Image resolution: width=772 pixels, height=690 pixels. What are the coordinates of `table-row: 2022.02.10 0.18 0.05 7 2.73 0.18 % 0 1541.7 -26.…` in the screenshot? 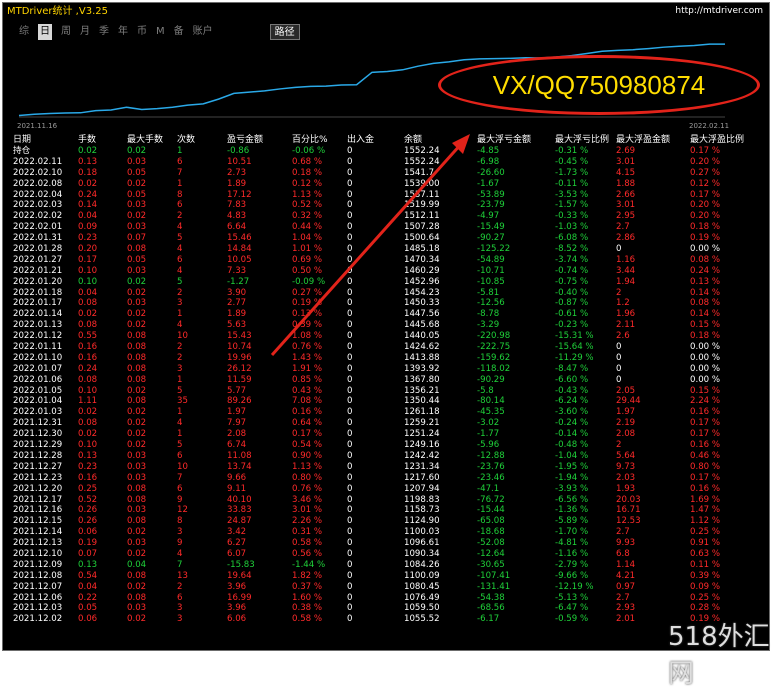 It's located at (388, 173).